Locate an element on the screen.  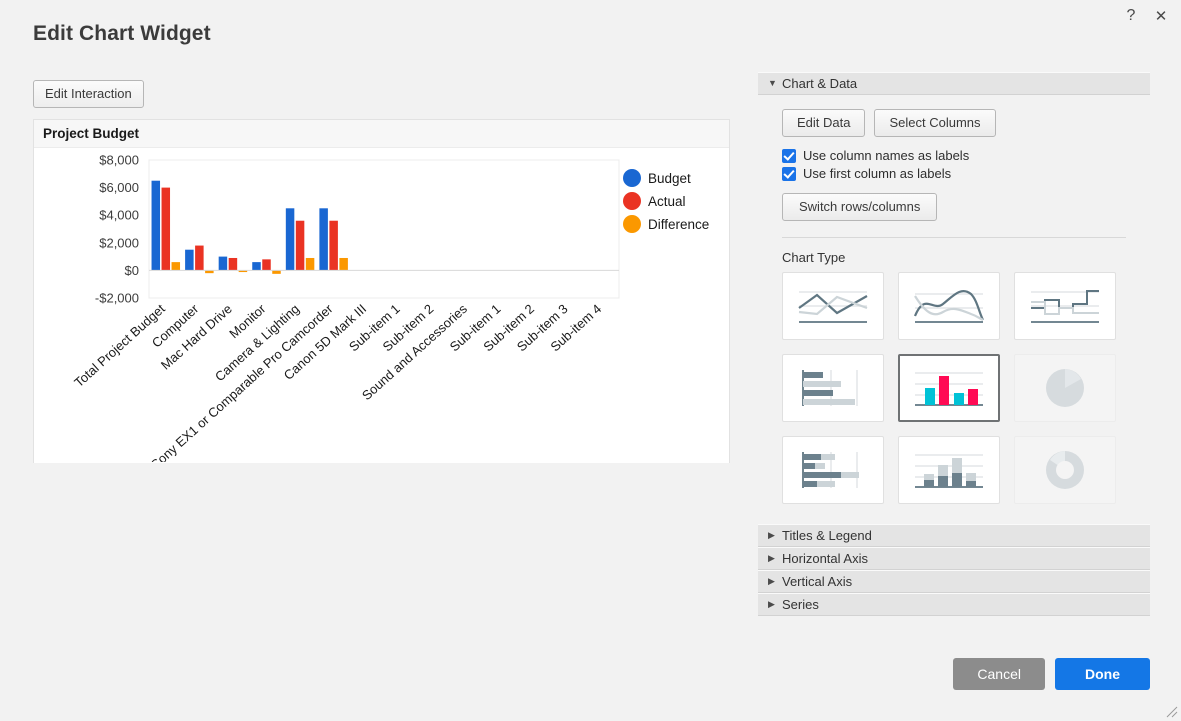
close-icon: ✕ is located at coordinates (1161, 16).